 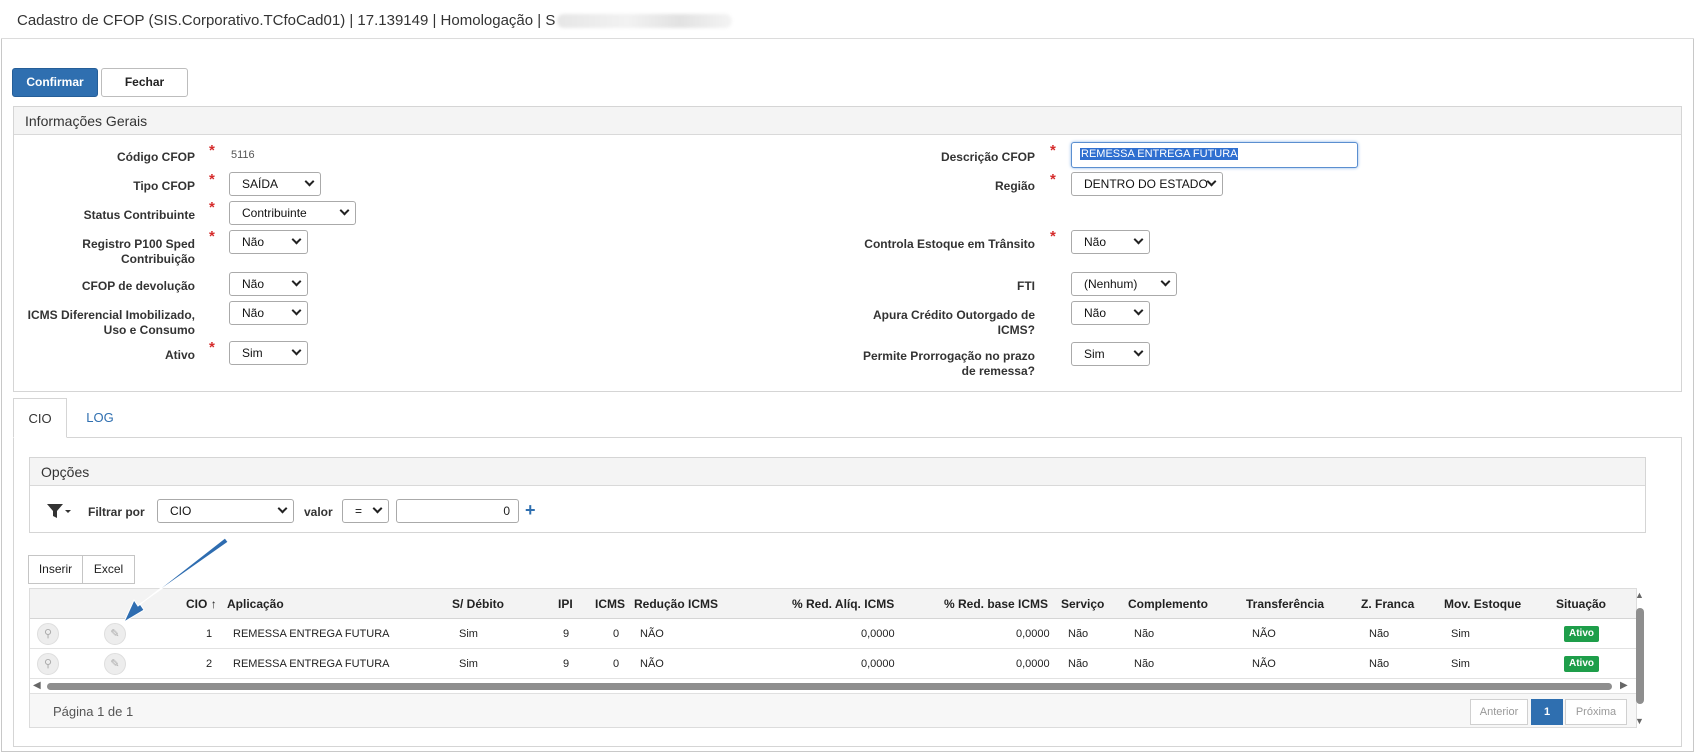 I want to click on fti-label: FTI, so click(x=1026, y=286).